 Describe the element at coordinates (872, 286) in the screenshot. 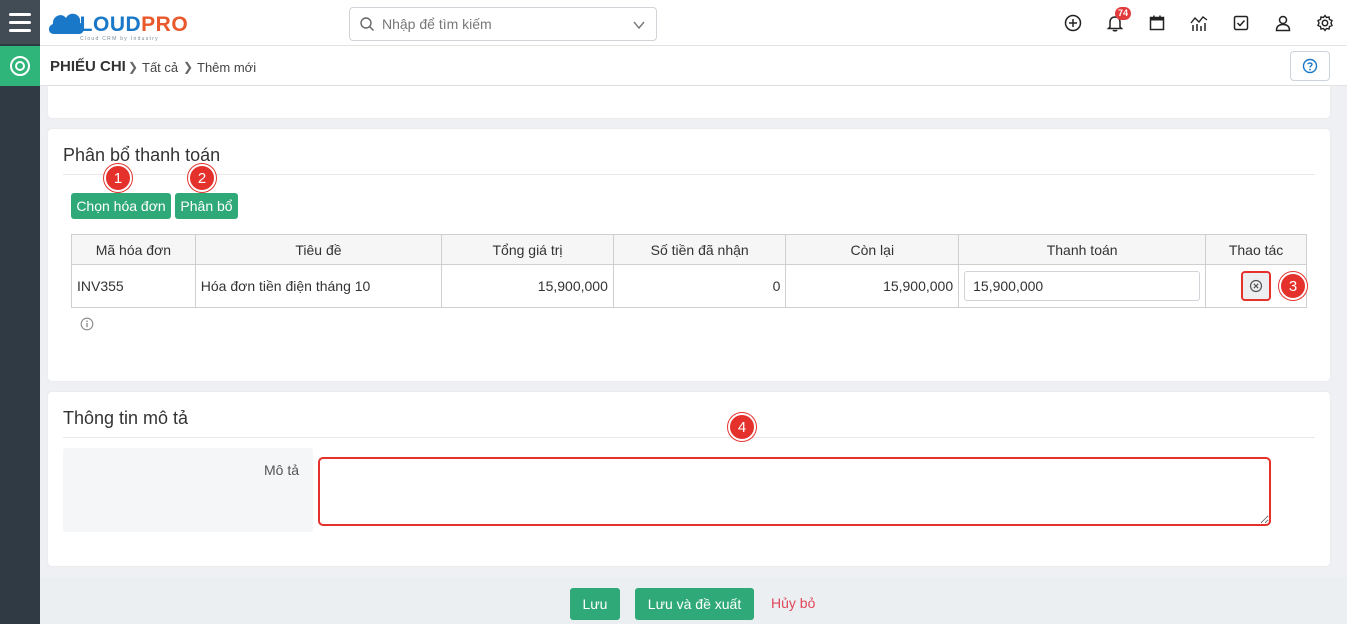

I see `remaining-amount-cell: 15,900,000` at that location.